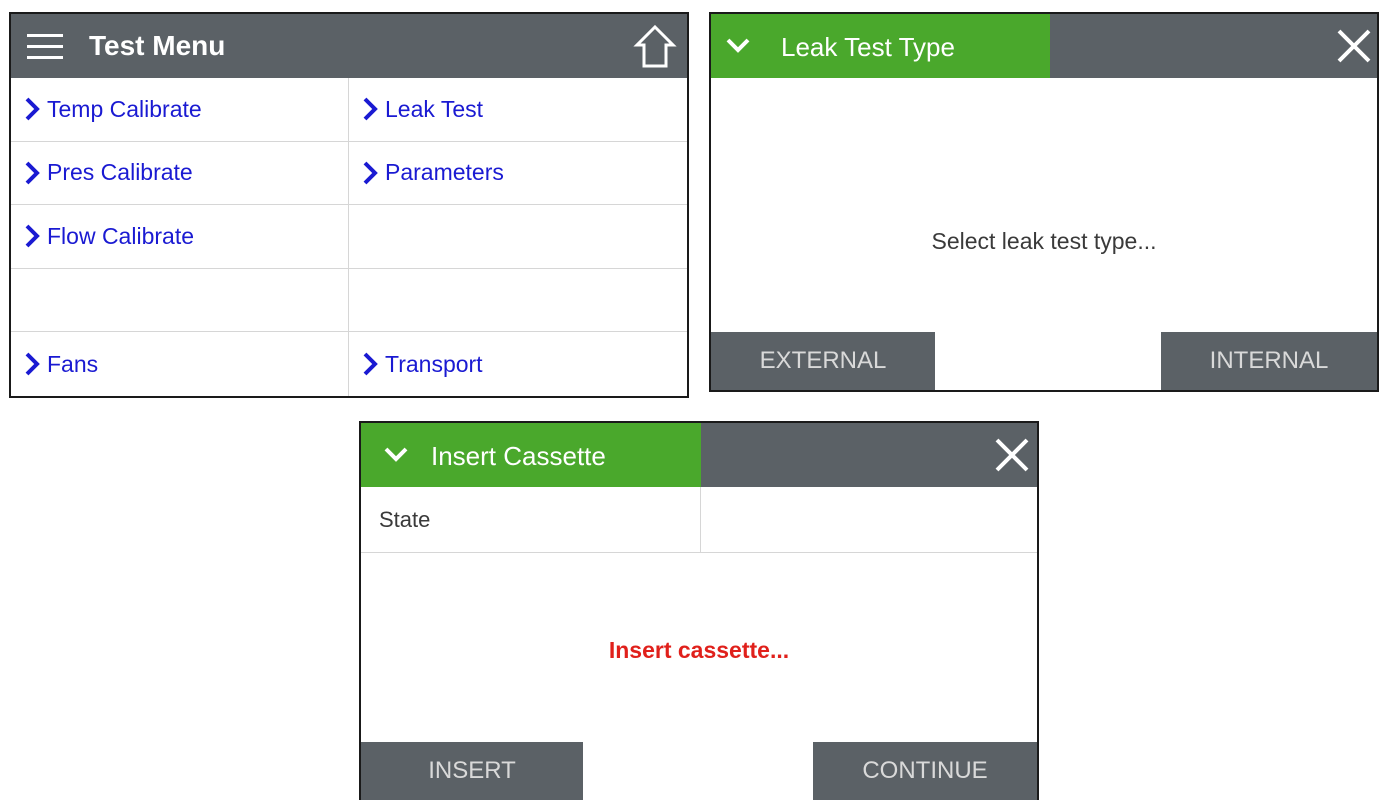 The height and width of the screenshot is (800, 1379). Describe the element at coordinates (120, 172) in the screenshot. I see `menu-item-label: Pres Calibrate` at that location.